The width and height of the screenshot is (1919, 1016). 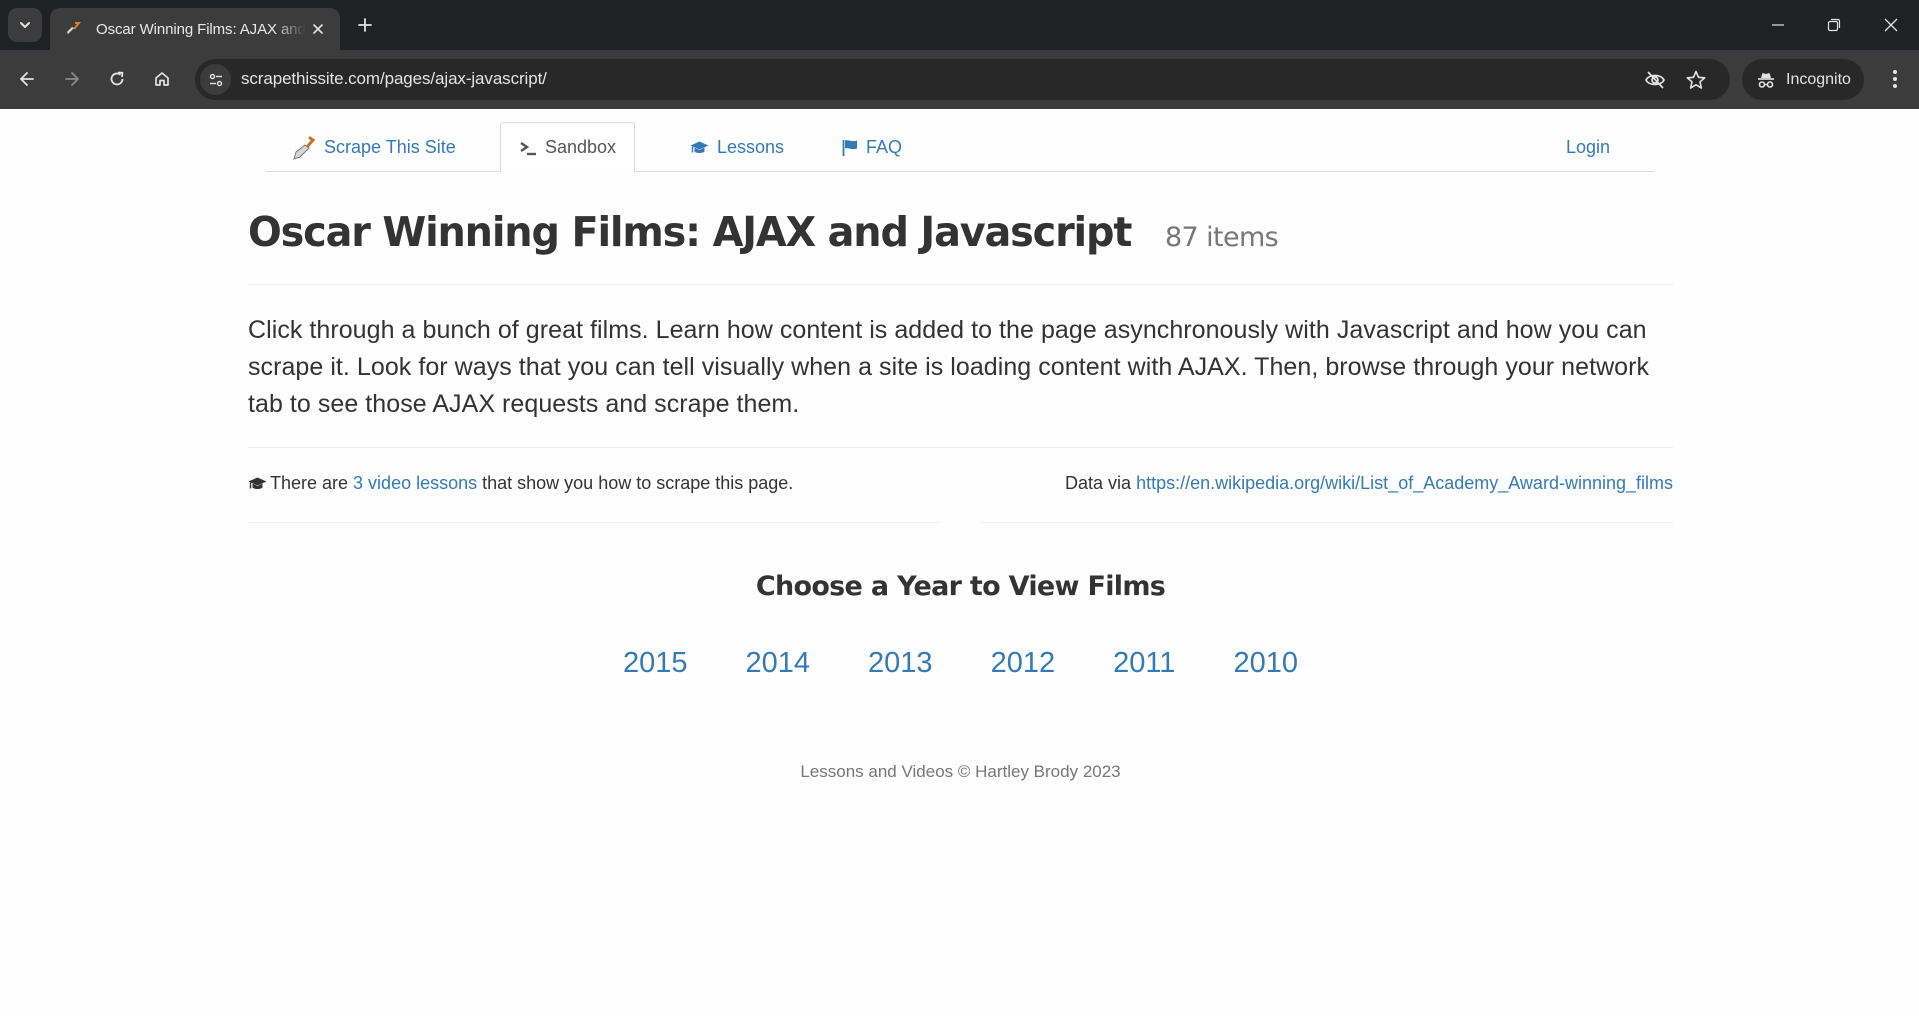 I want to click on lessons-text-suffix: that show you how to scrape this page., so click(x=635, y=483).